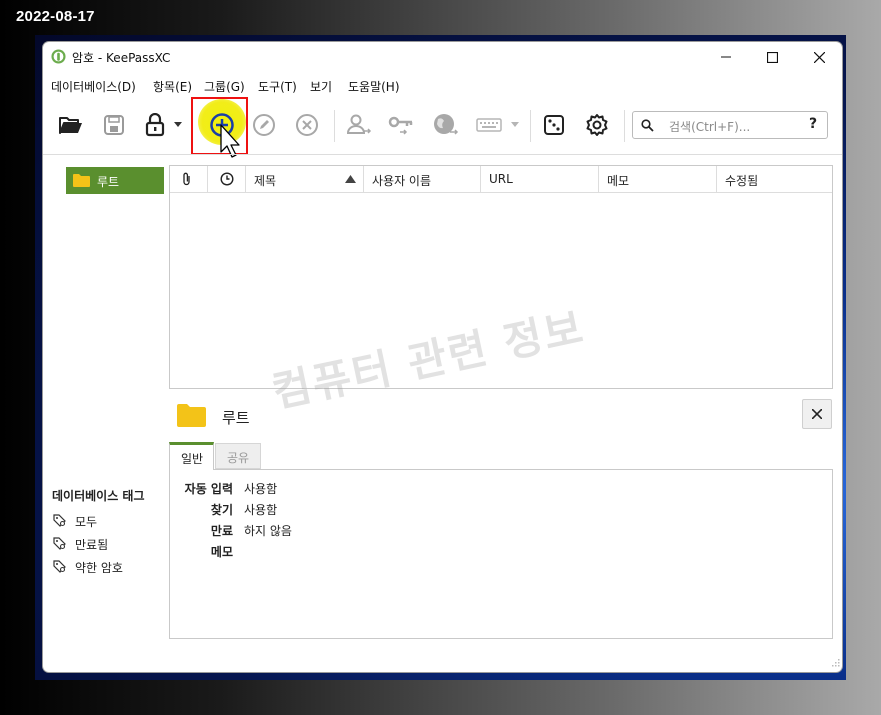  I want to click on col-title-label: 제목, so click(265, 181).